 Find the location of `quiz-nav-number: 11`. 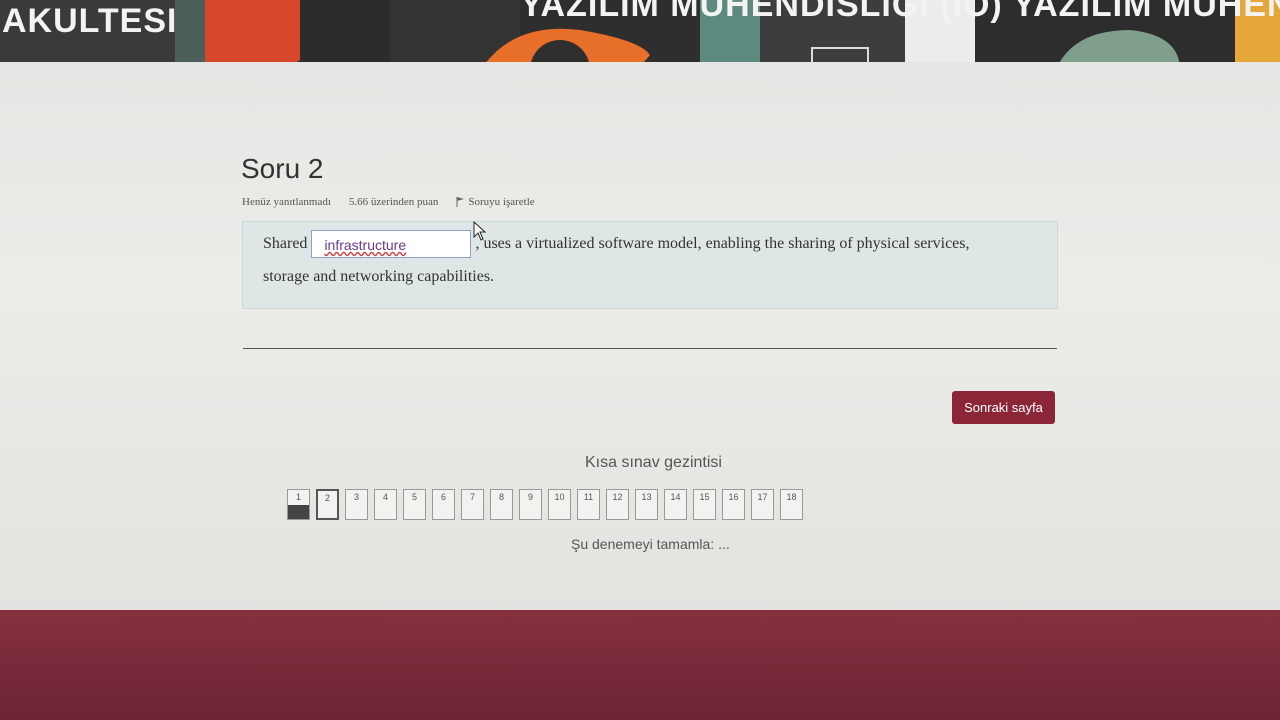

quiz-nav-number: 11 is located at coordinates (588, 497).